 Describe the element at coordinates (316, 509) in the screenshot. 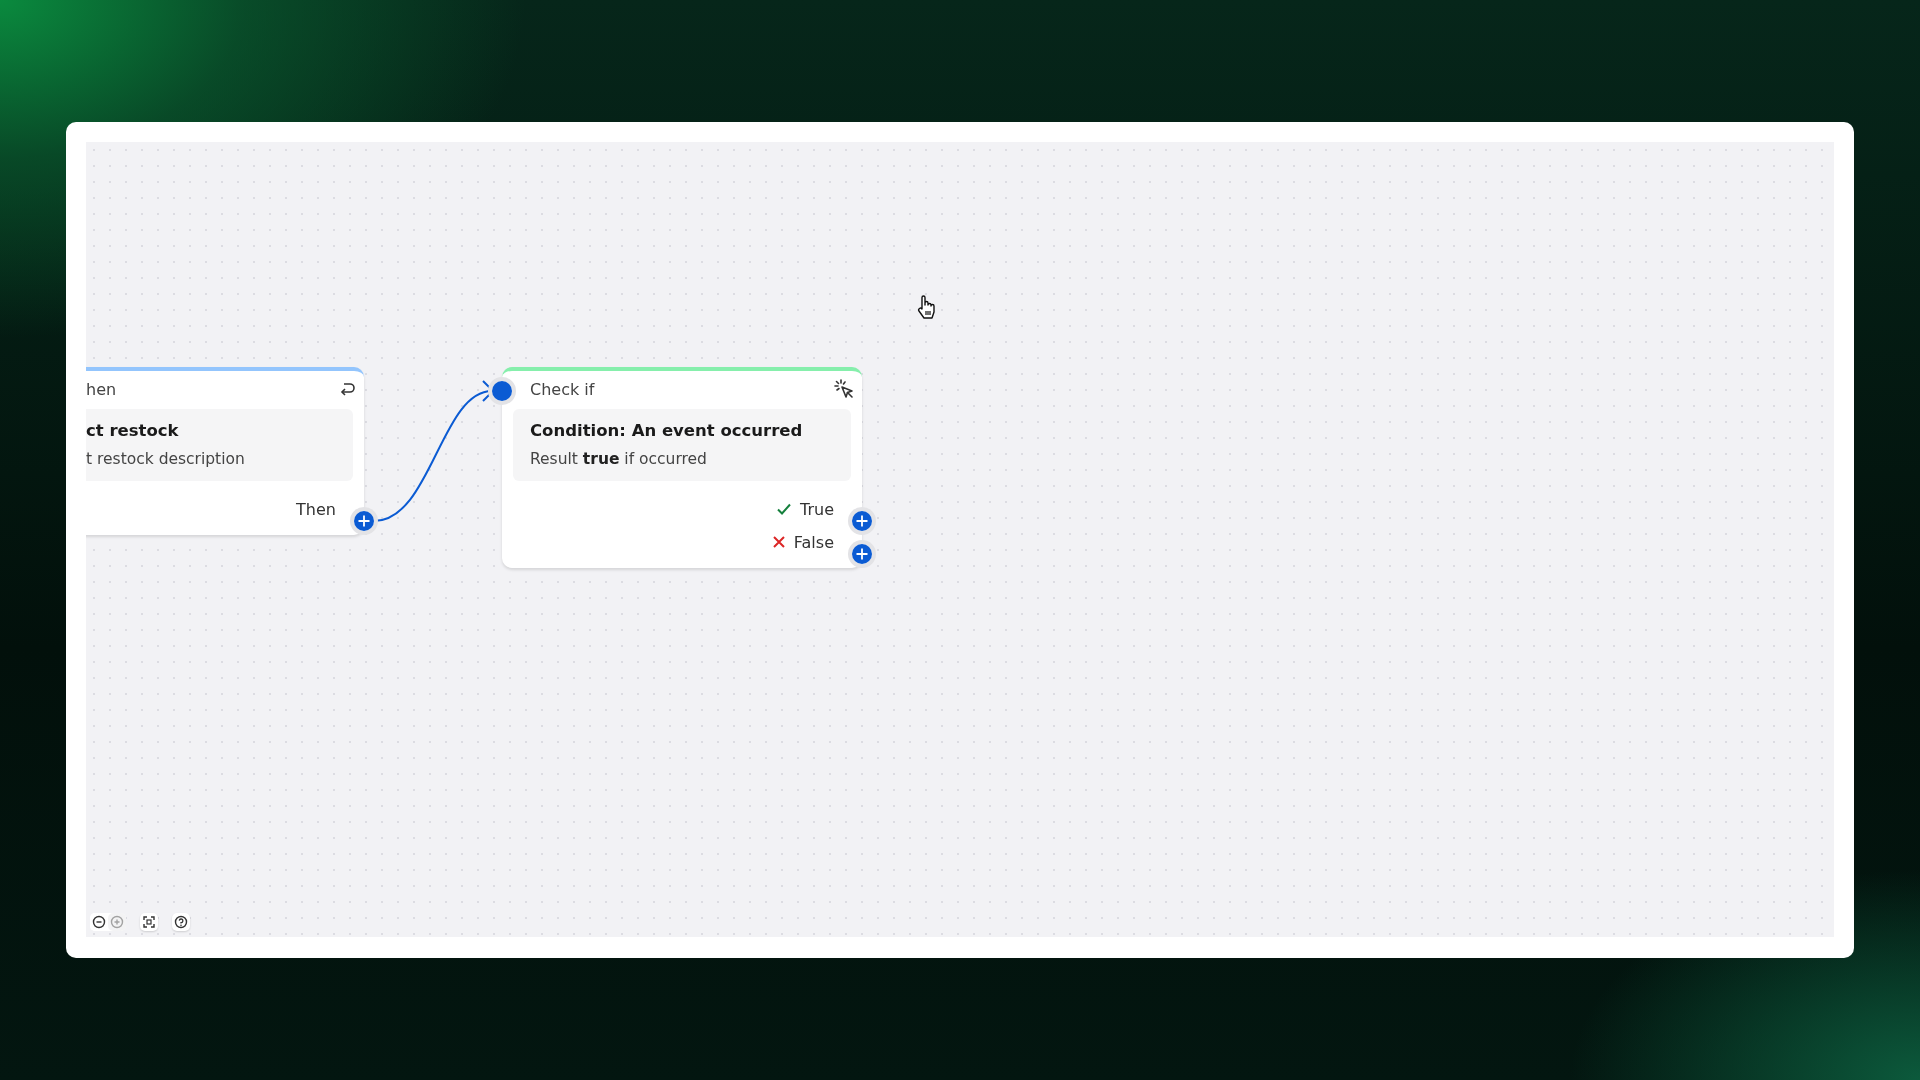

I see `output-label: Then` at that location.